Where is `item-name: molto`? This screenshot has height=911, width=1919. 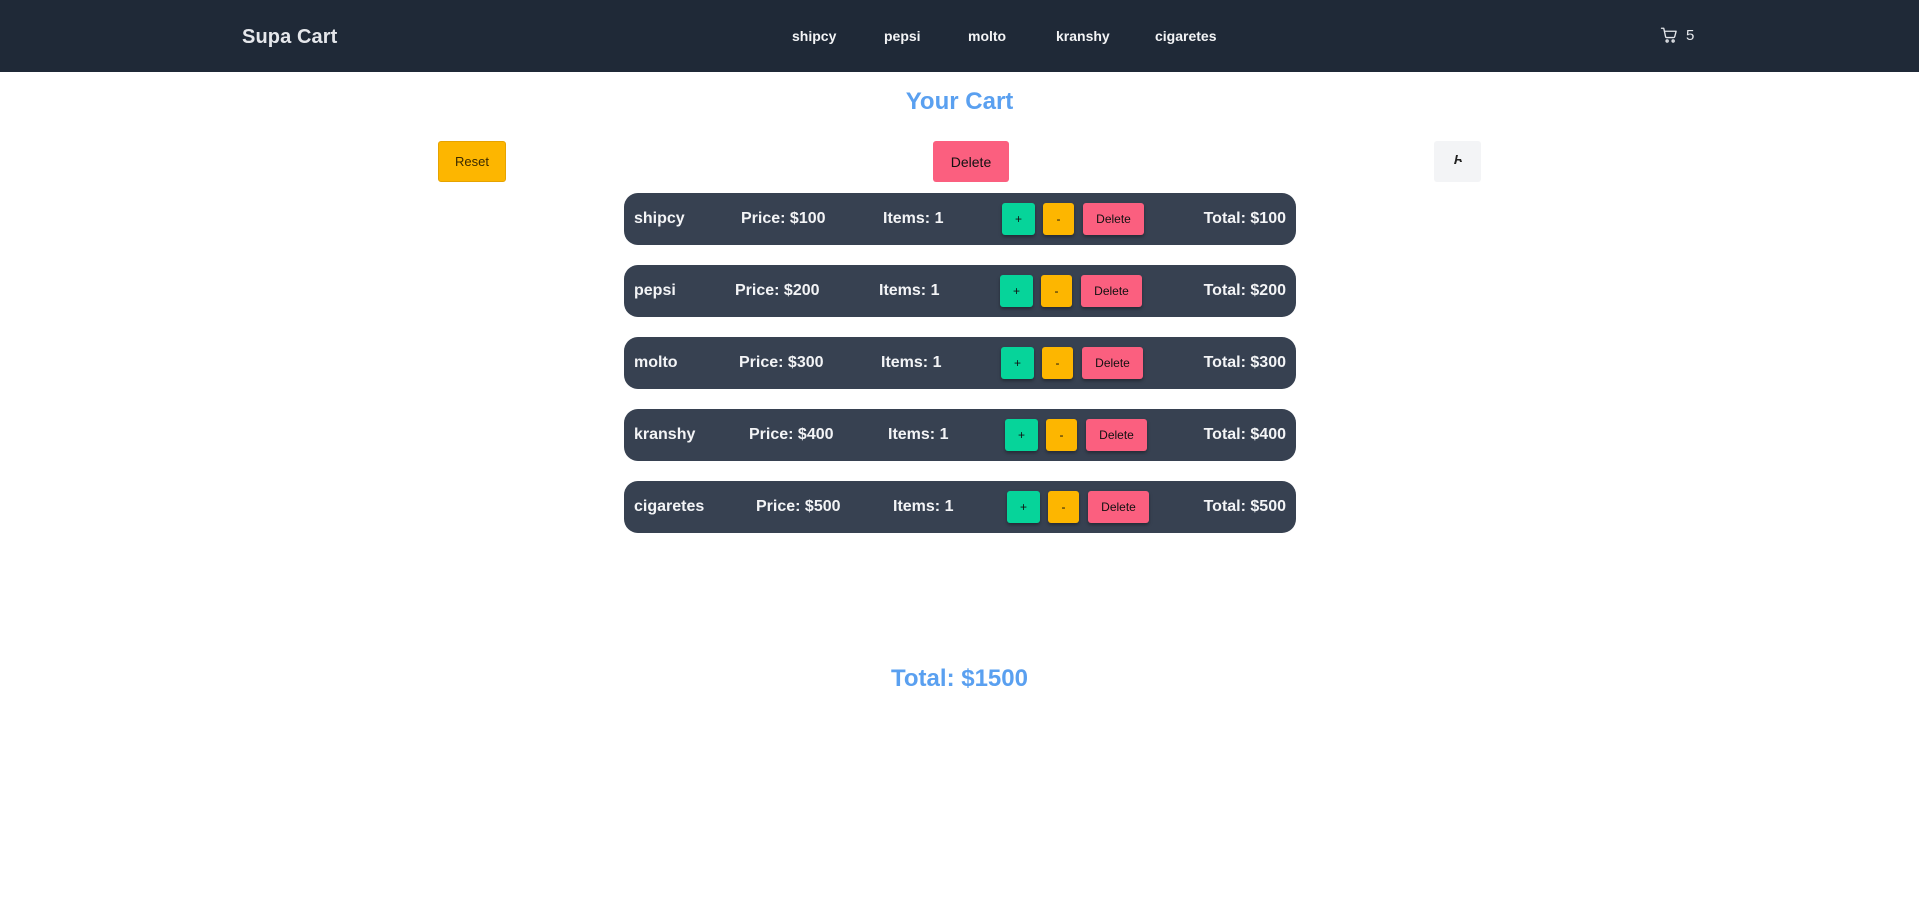
item-name: molto is located at coordinates (656, 362).